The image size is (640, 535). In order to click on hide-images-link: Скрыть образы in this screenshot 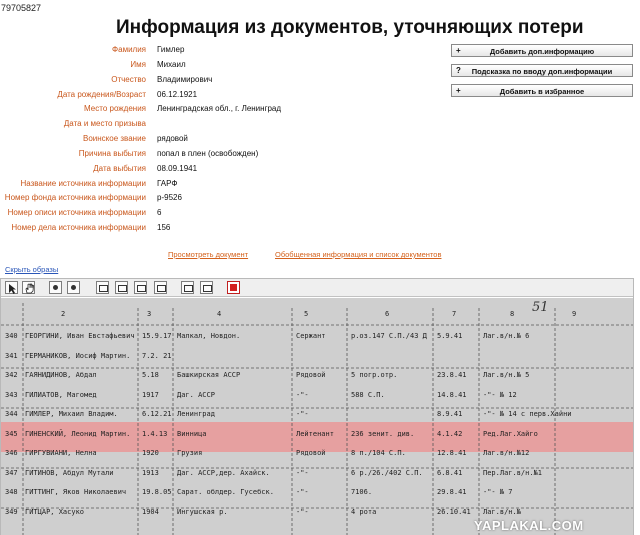, I will do `click(31, 269)`.